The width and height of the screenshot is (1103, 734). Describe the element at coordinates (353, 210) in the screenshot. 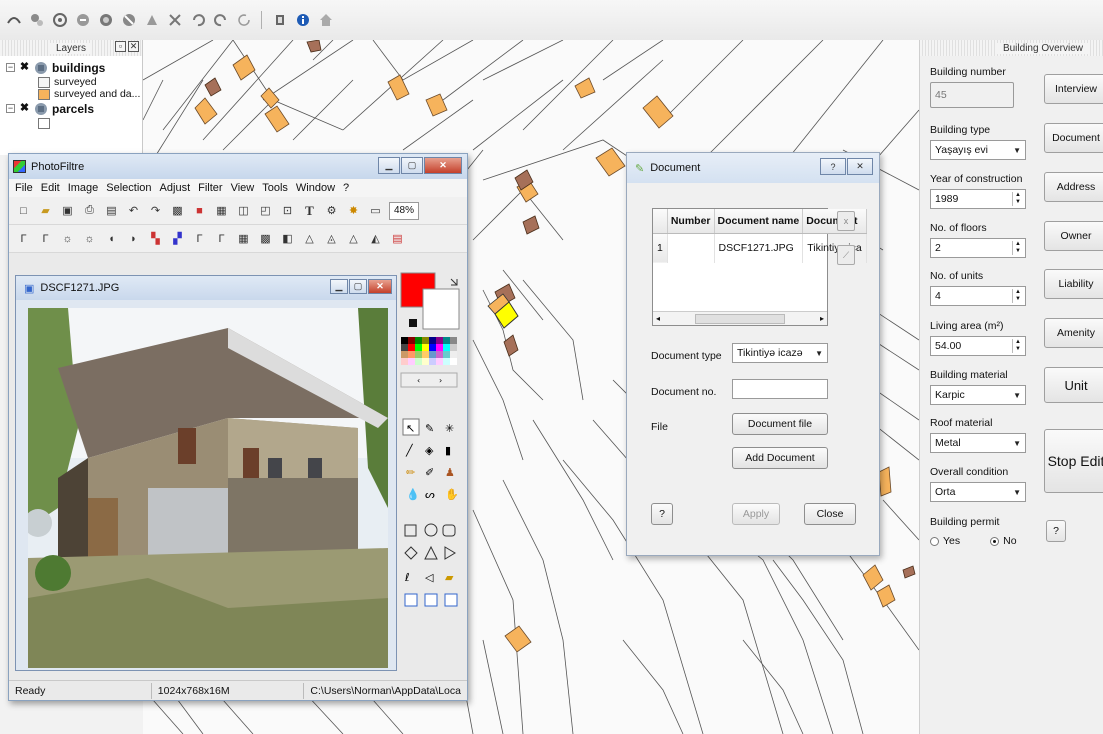

I see `plugin-icon: ✸` at that location.